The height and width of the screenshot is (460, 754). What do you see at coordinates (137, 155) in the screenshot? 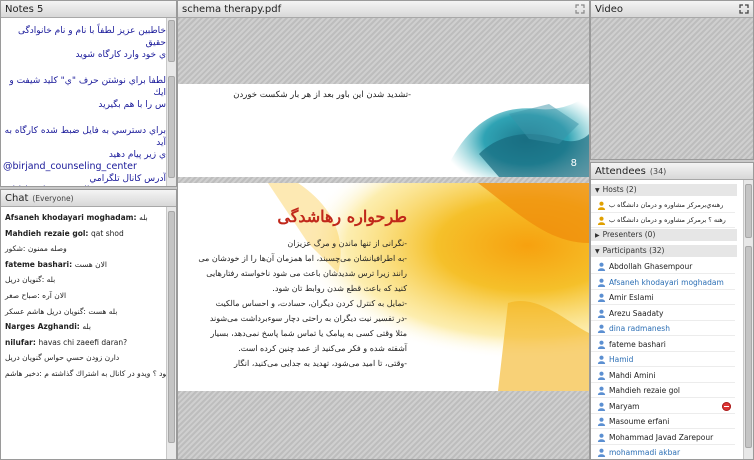
I see `notes-line: ي زير پيام دهيد` at bounding box center [137, 155].